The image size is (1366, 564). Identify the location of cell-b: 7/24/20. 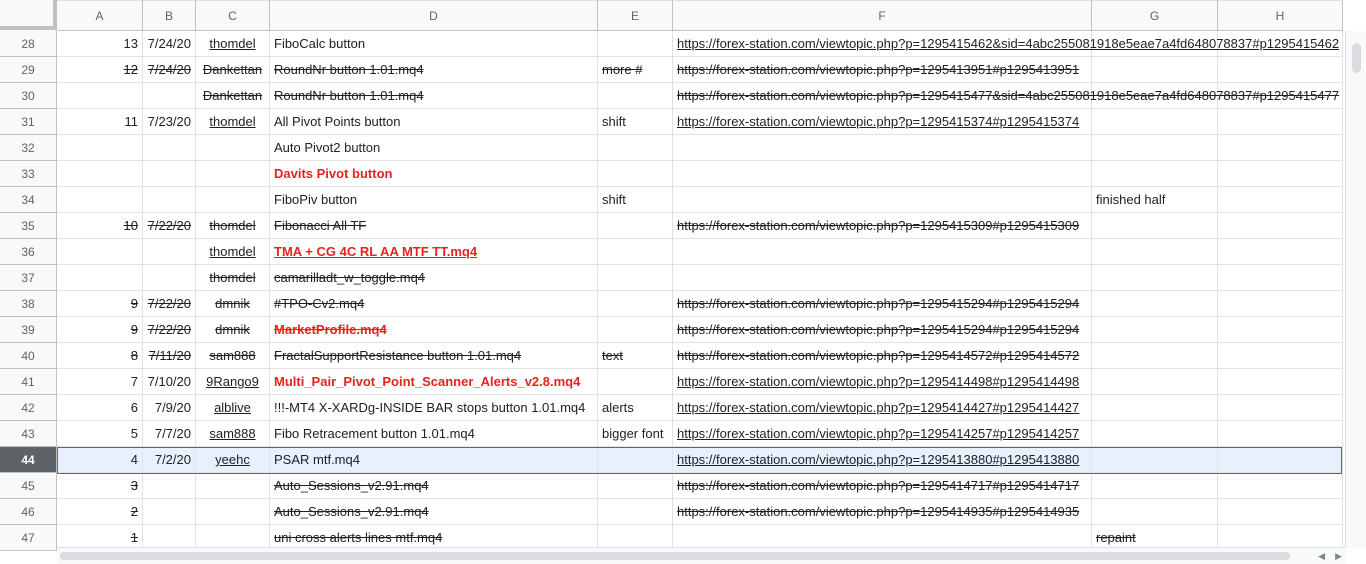
(169, 44).